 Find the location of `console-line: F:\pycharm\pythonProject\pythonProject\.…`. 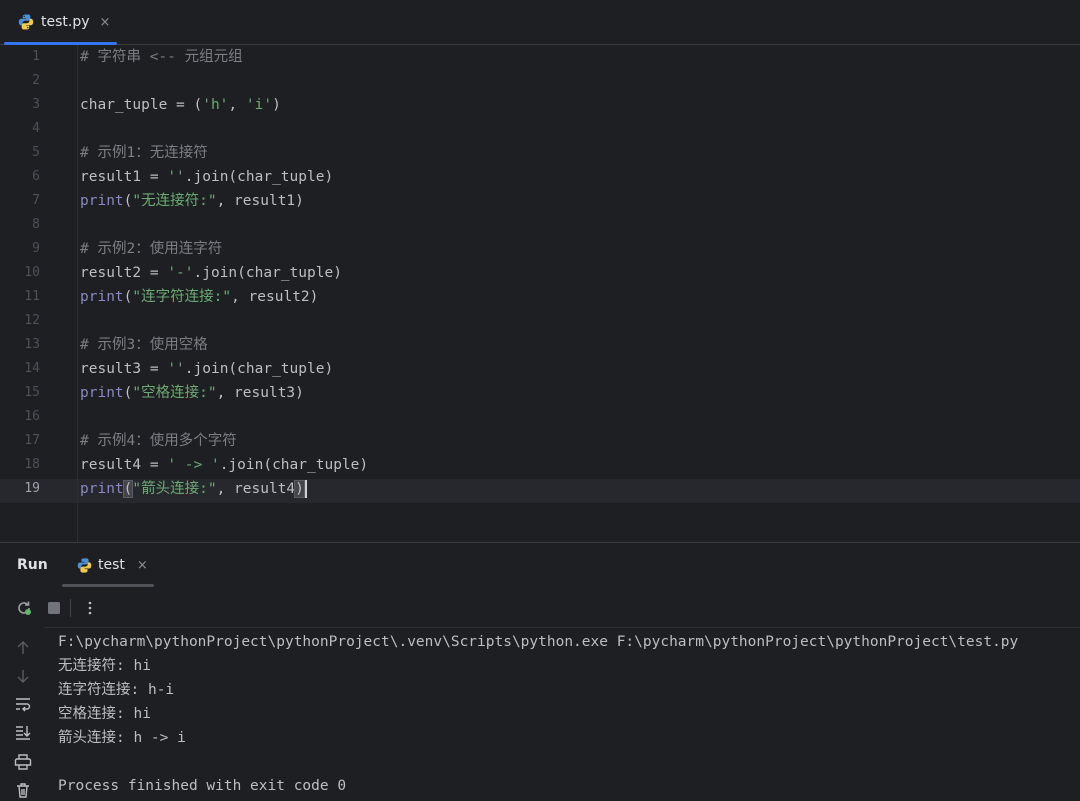

console-line: F:\pycharm\pythonProject\pythonProject\.… is located at coordinates (538, 642).